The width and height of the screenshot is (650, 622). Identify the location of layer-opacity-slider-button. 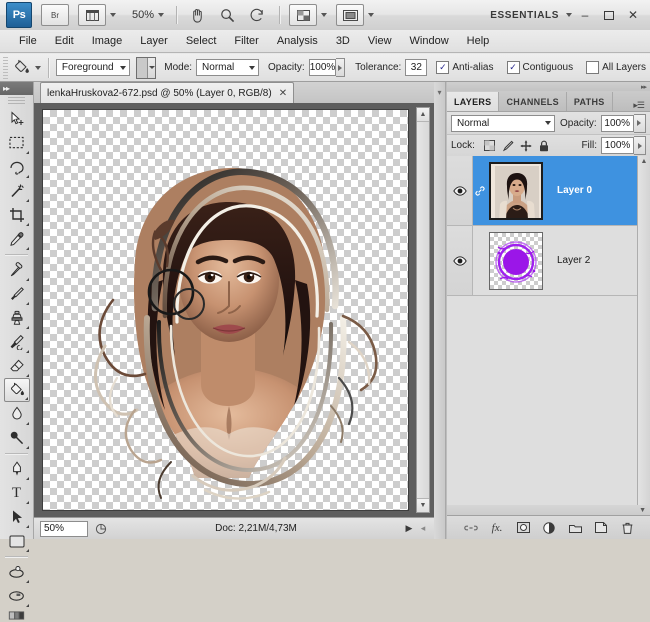
(639, 123).